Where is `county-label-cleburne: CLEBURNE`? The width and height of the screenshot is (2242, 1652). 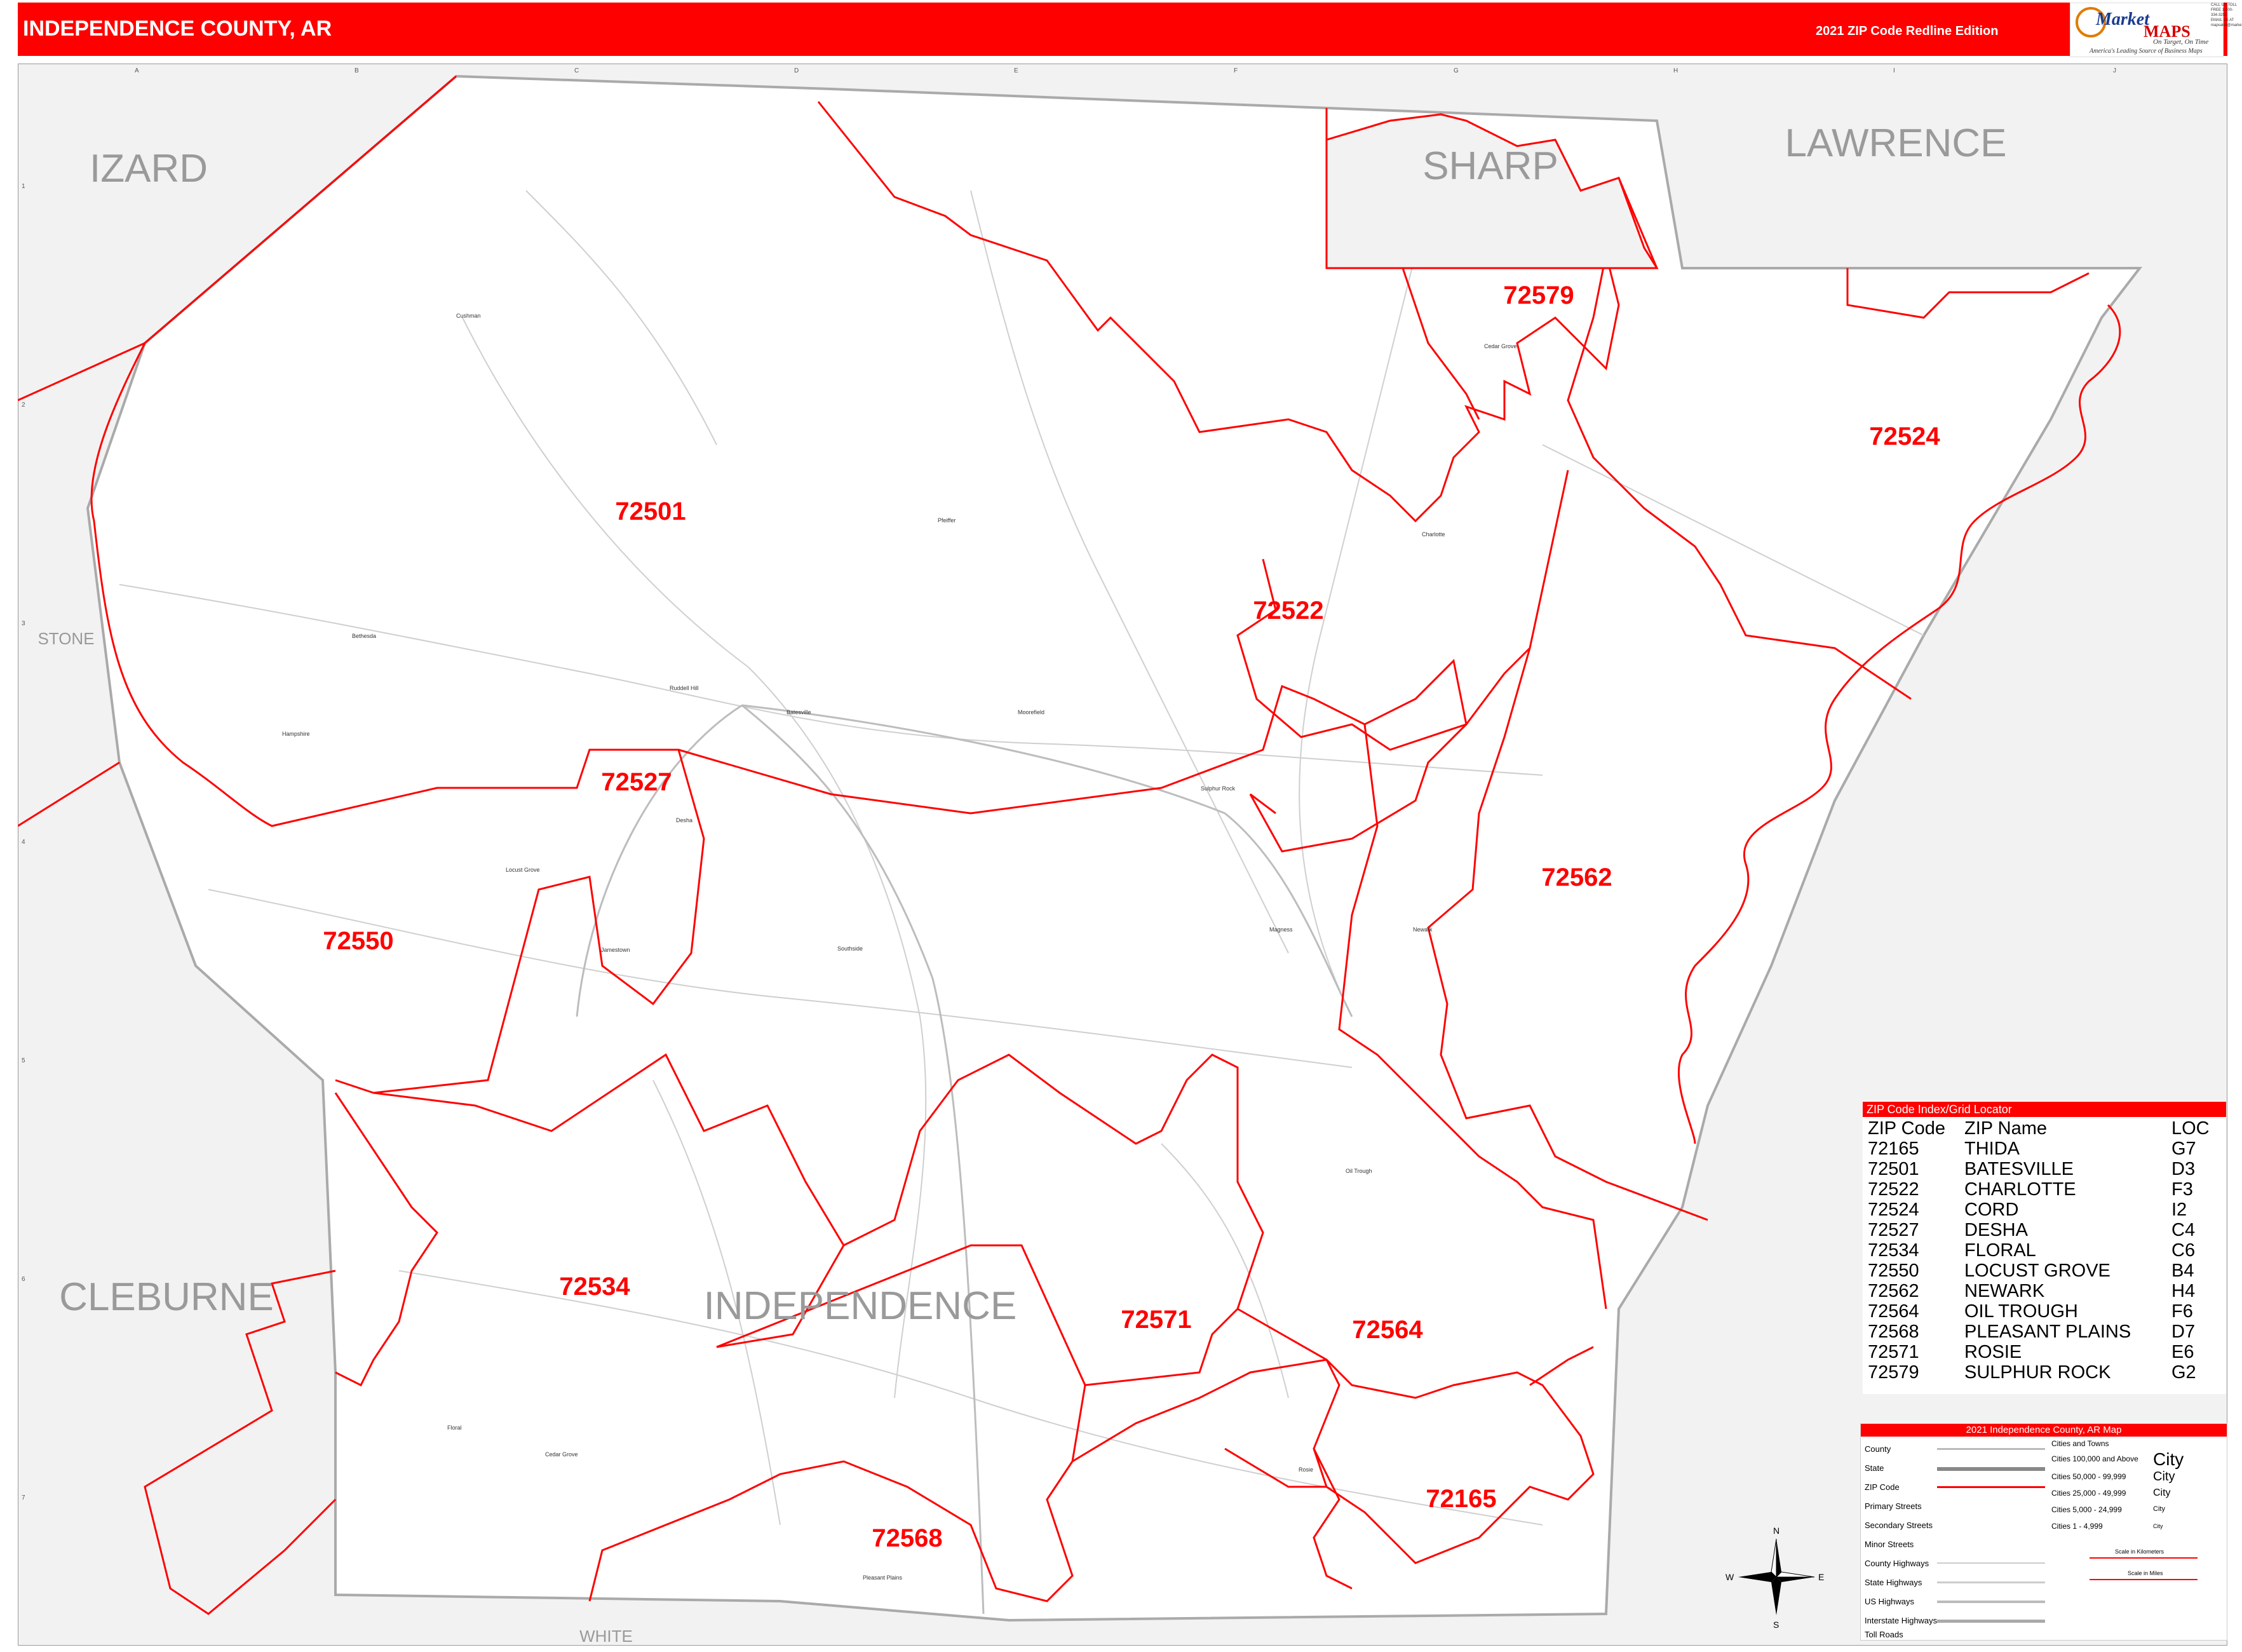 county-label-cleburne: CLEBURNE is located at coordinates (166, 1297).